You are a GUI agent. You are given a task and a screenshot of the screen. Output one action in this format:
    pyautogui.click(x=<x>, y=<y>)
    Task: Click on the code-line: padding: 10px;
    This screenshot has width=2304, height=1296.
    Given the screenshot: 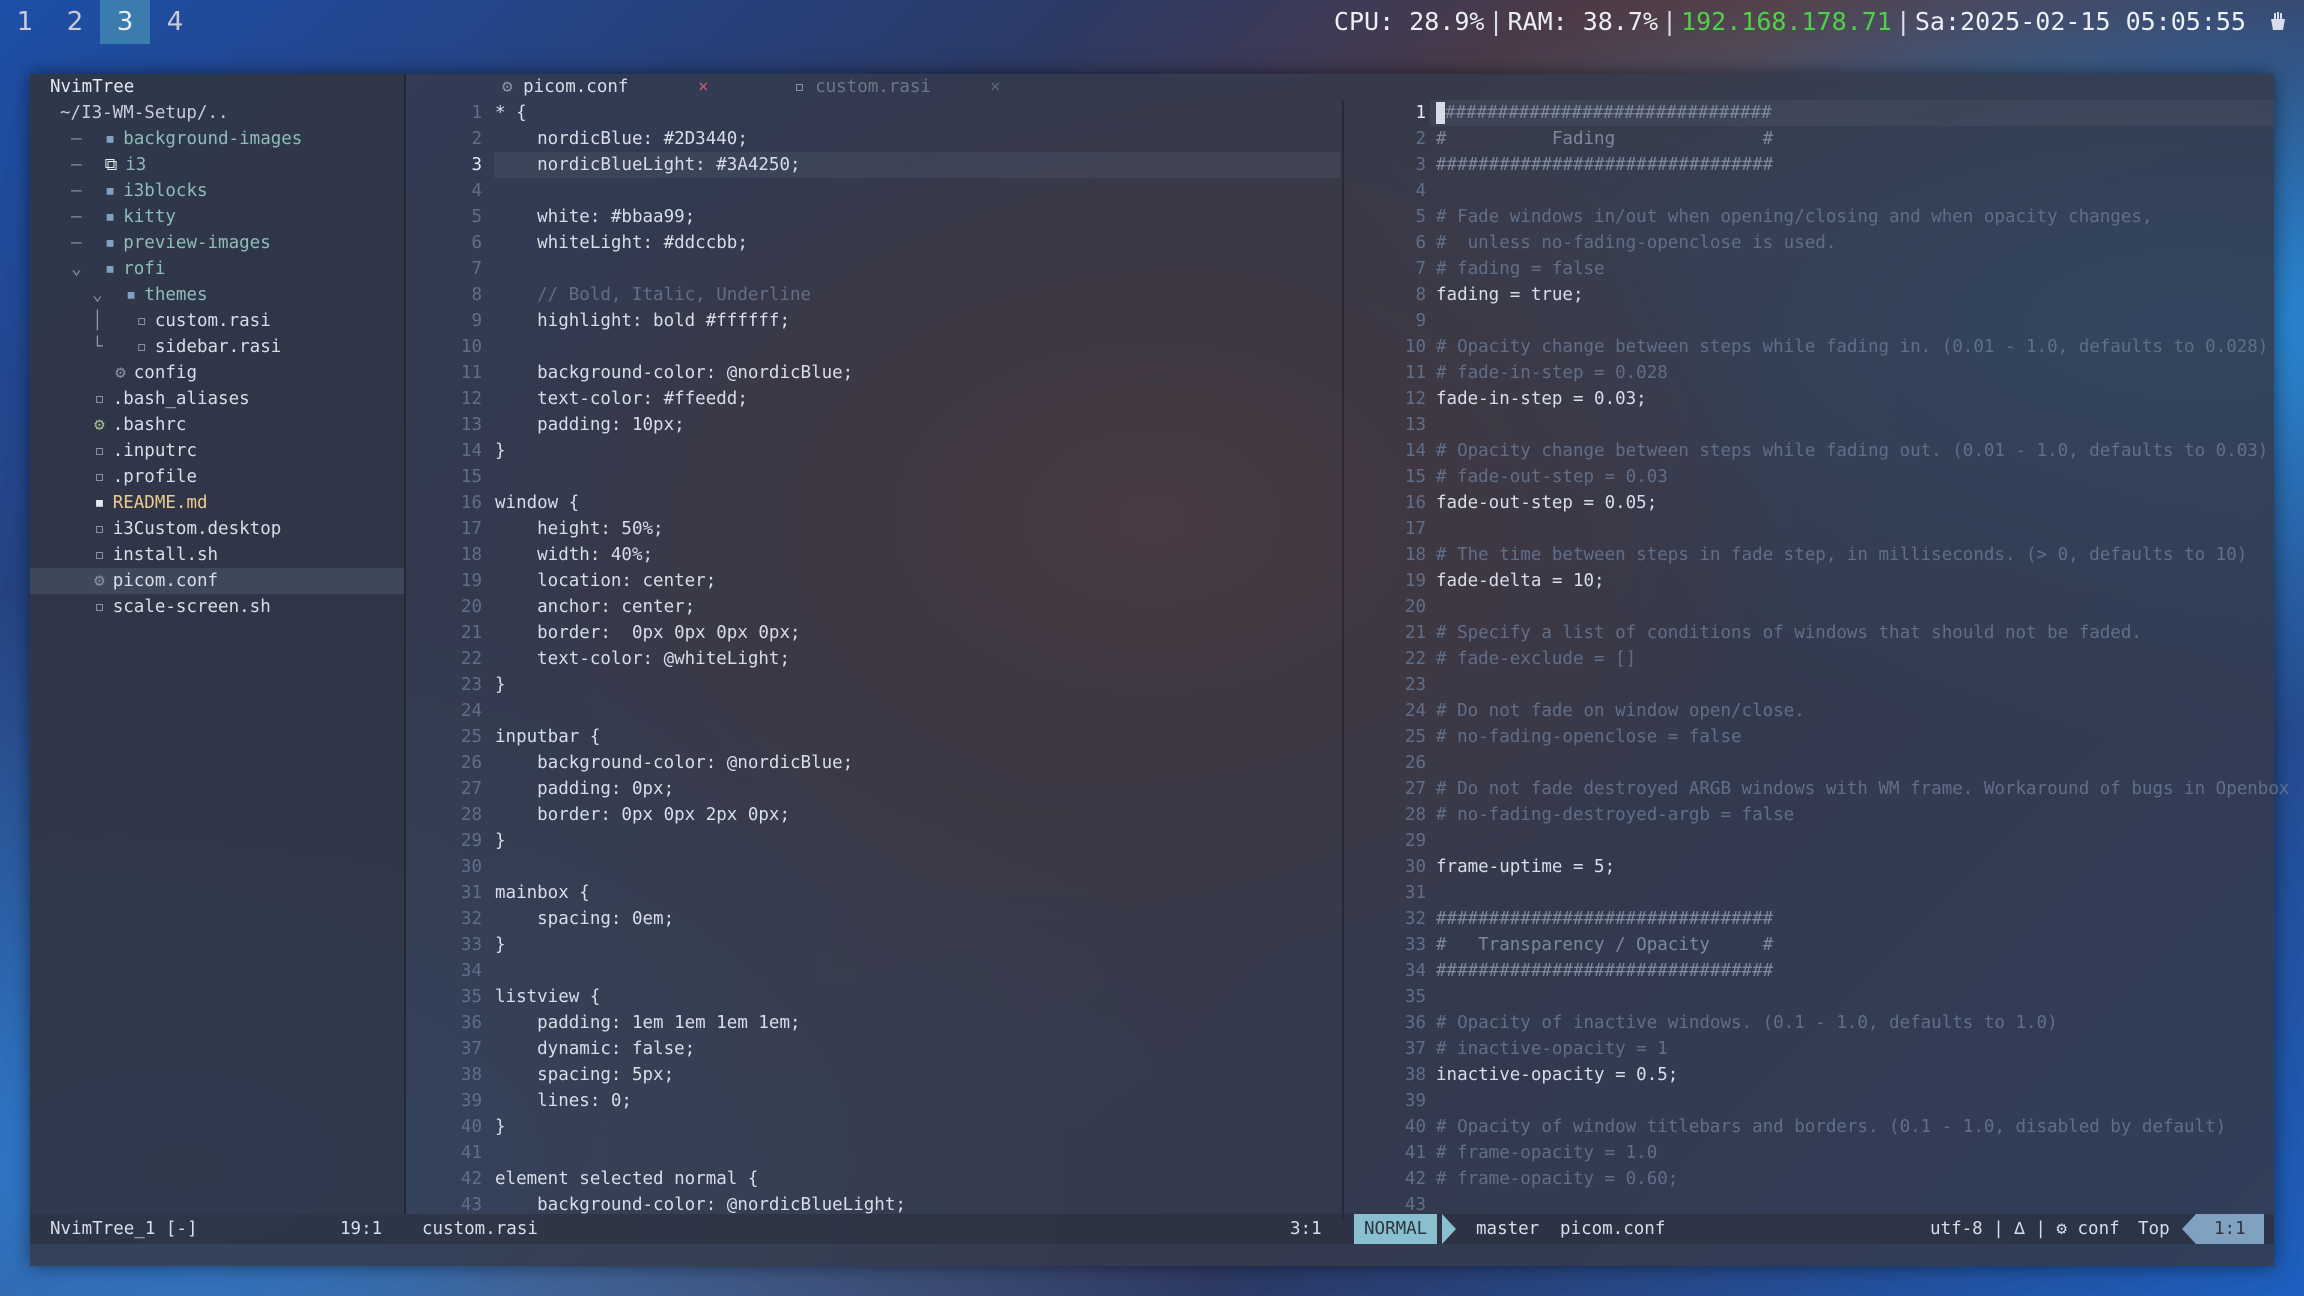 What is the action you would take?
    pyautogui.click(x=590, y=425)
    